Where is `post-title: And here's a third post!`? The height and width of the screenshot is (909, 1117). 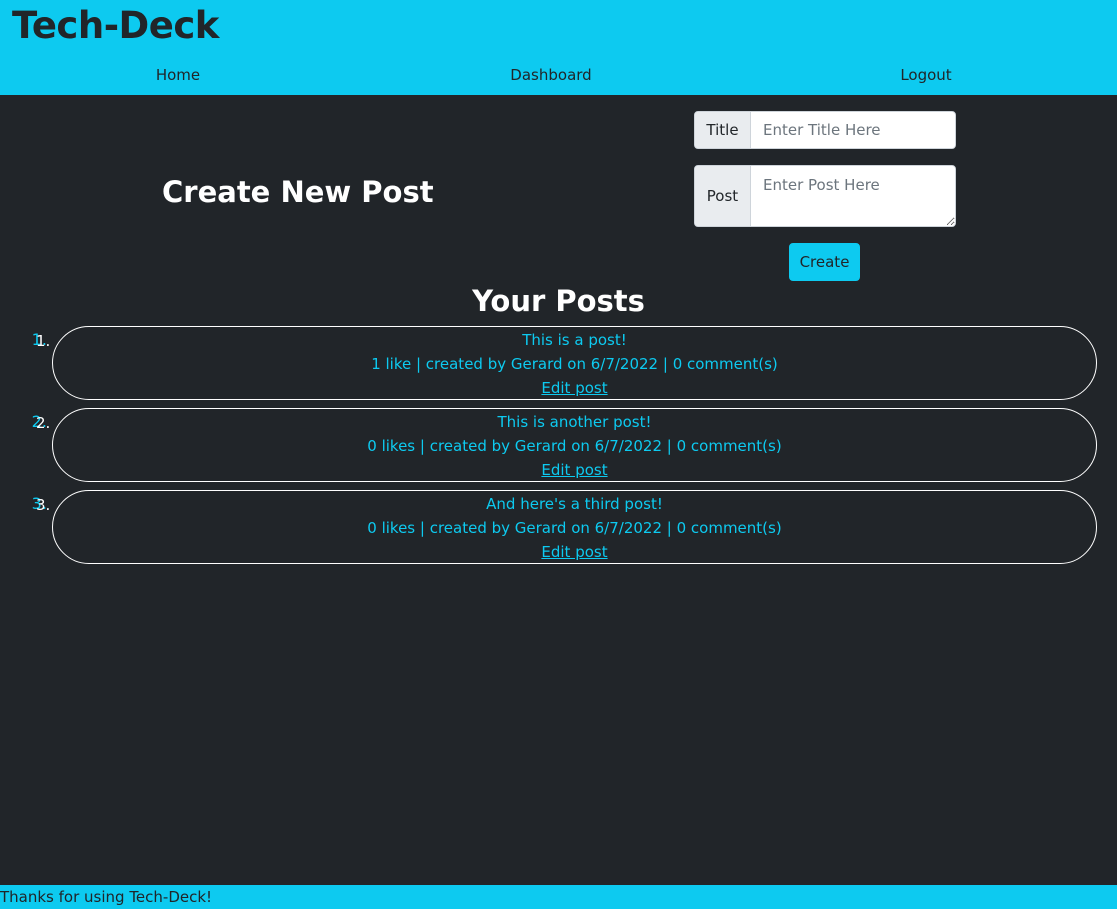 post-title: And here's a third post! is located at coordinates (574, 504).